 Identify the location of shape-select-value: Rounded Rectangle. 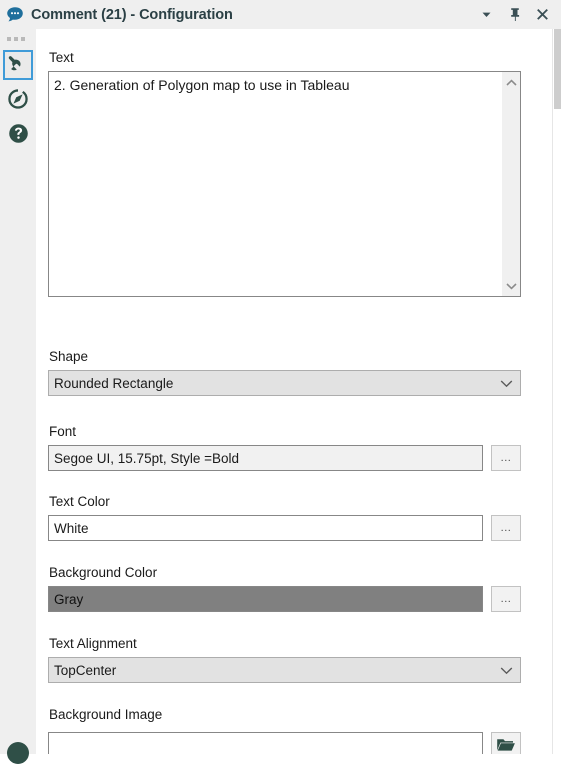
(114, 383).